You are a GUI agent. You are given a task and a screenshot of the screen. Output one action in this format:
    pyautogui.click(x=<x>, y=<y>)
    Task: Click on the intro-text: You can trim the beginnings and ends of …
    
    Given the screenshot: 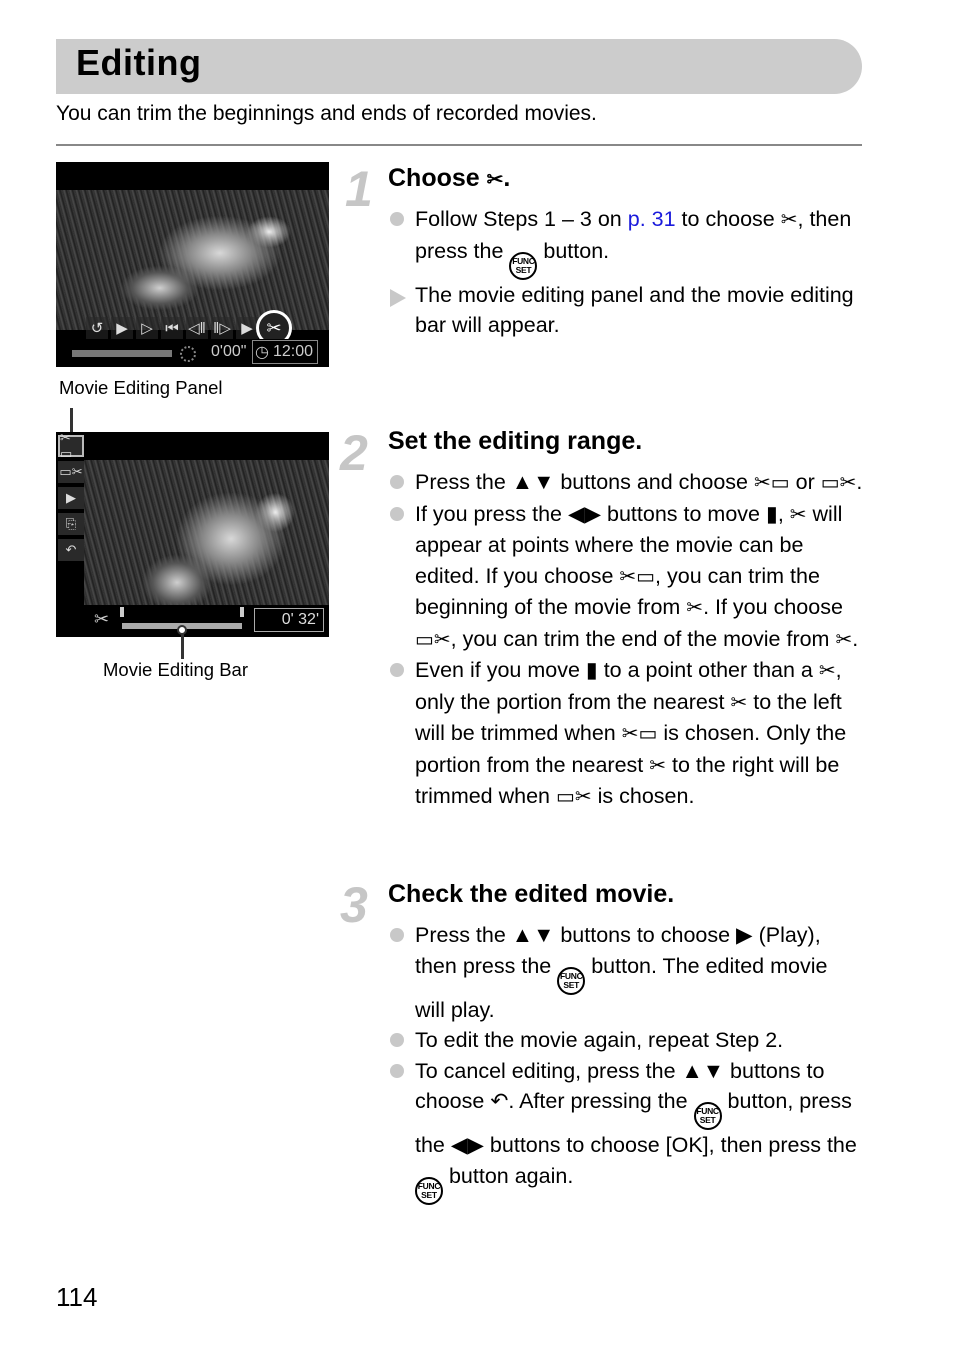 What is the action you would take?
    pyautogui.click(x=326, y=113)
    